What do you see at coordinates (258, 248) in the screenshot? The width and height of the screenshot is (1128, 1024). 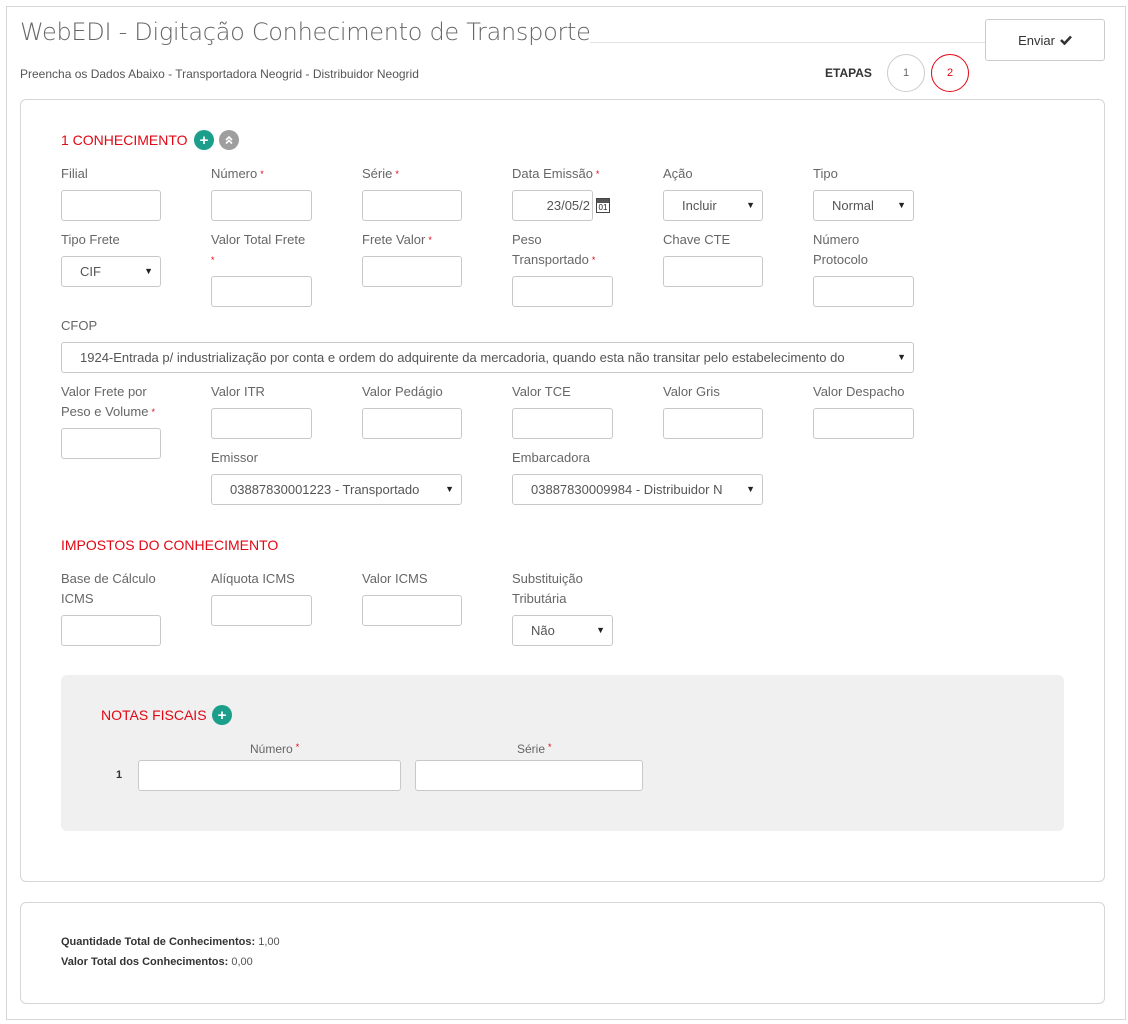 I see `valor-total-frete-label: Valor Total Frete *` at bounding box center [258, 248].